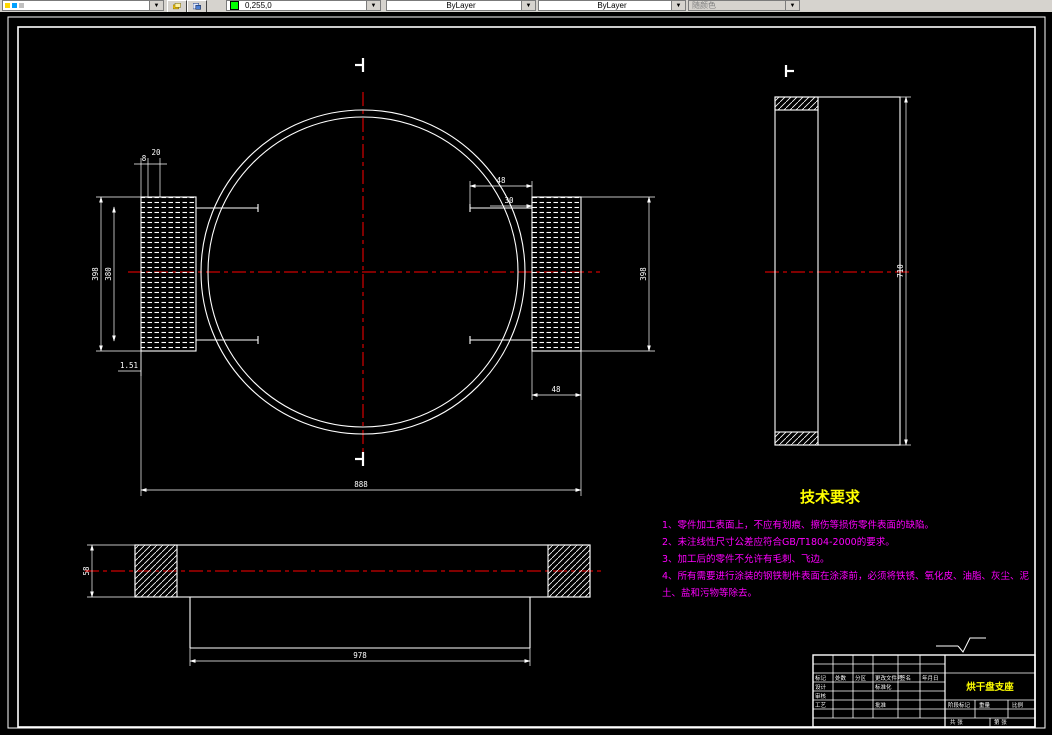 The height and width of the screenshot is (735, 1052). What do you see at coordinates (556, 274) in the screenshot?
I see `right-flange-hatch` at bounding box center [556, 274].